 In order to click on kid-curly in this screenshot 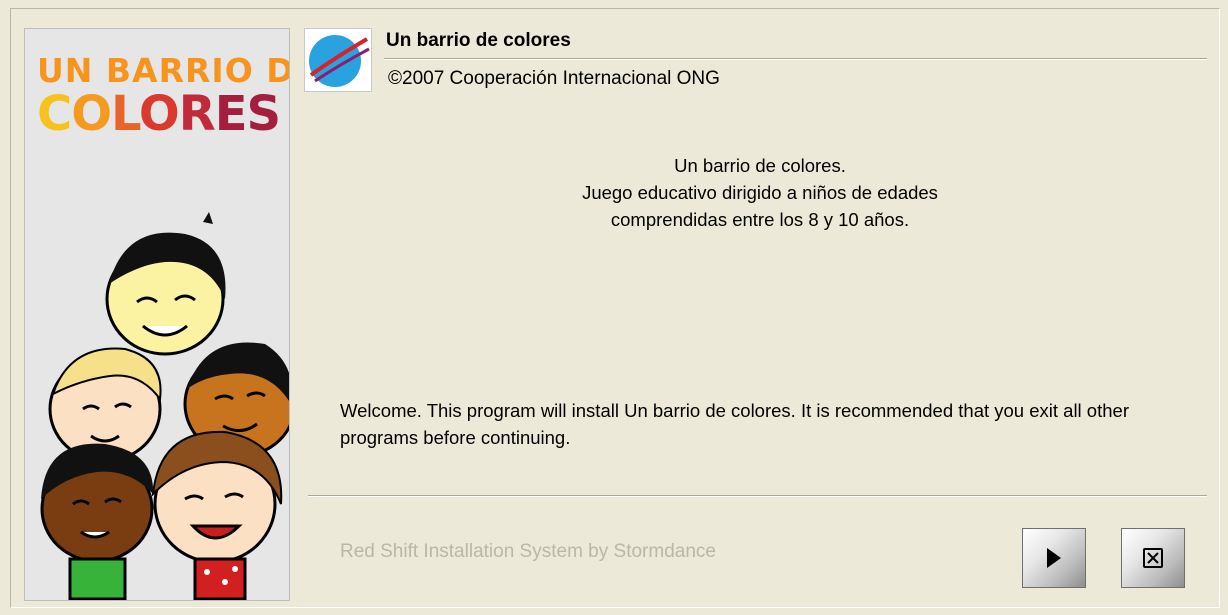, I will do `click(97, 521)`.